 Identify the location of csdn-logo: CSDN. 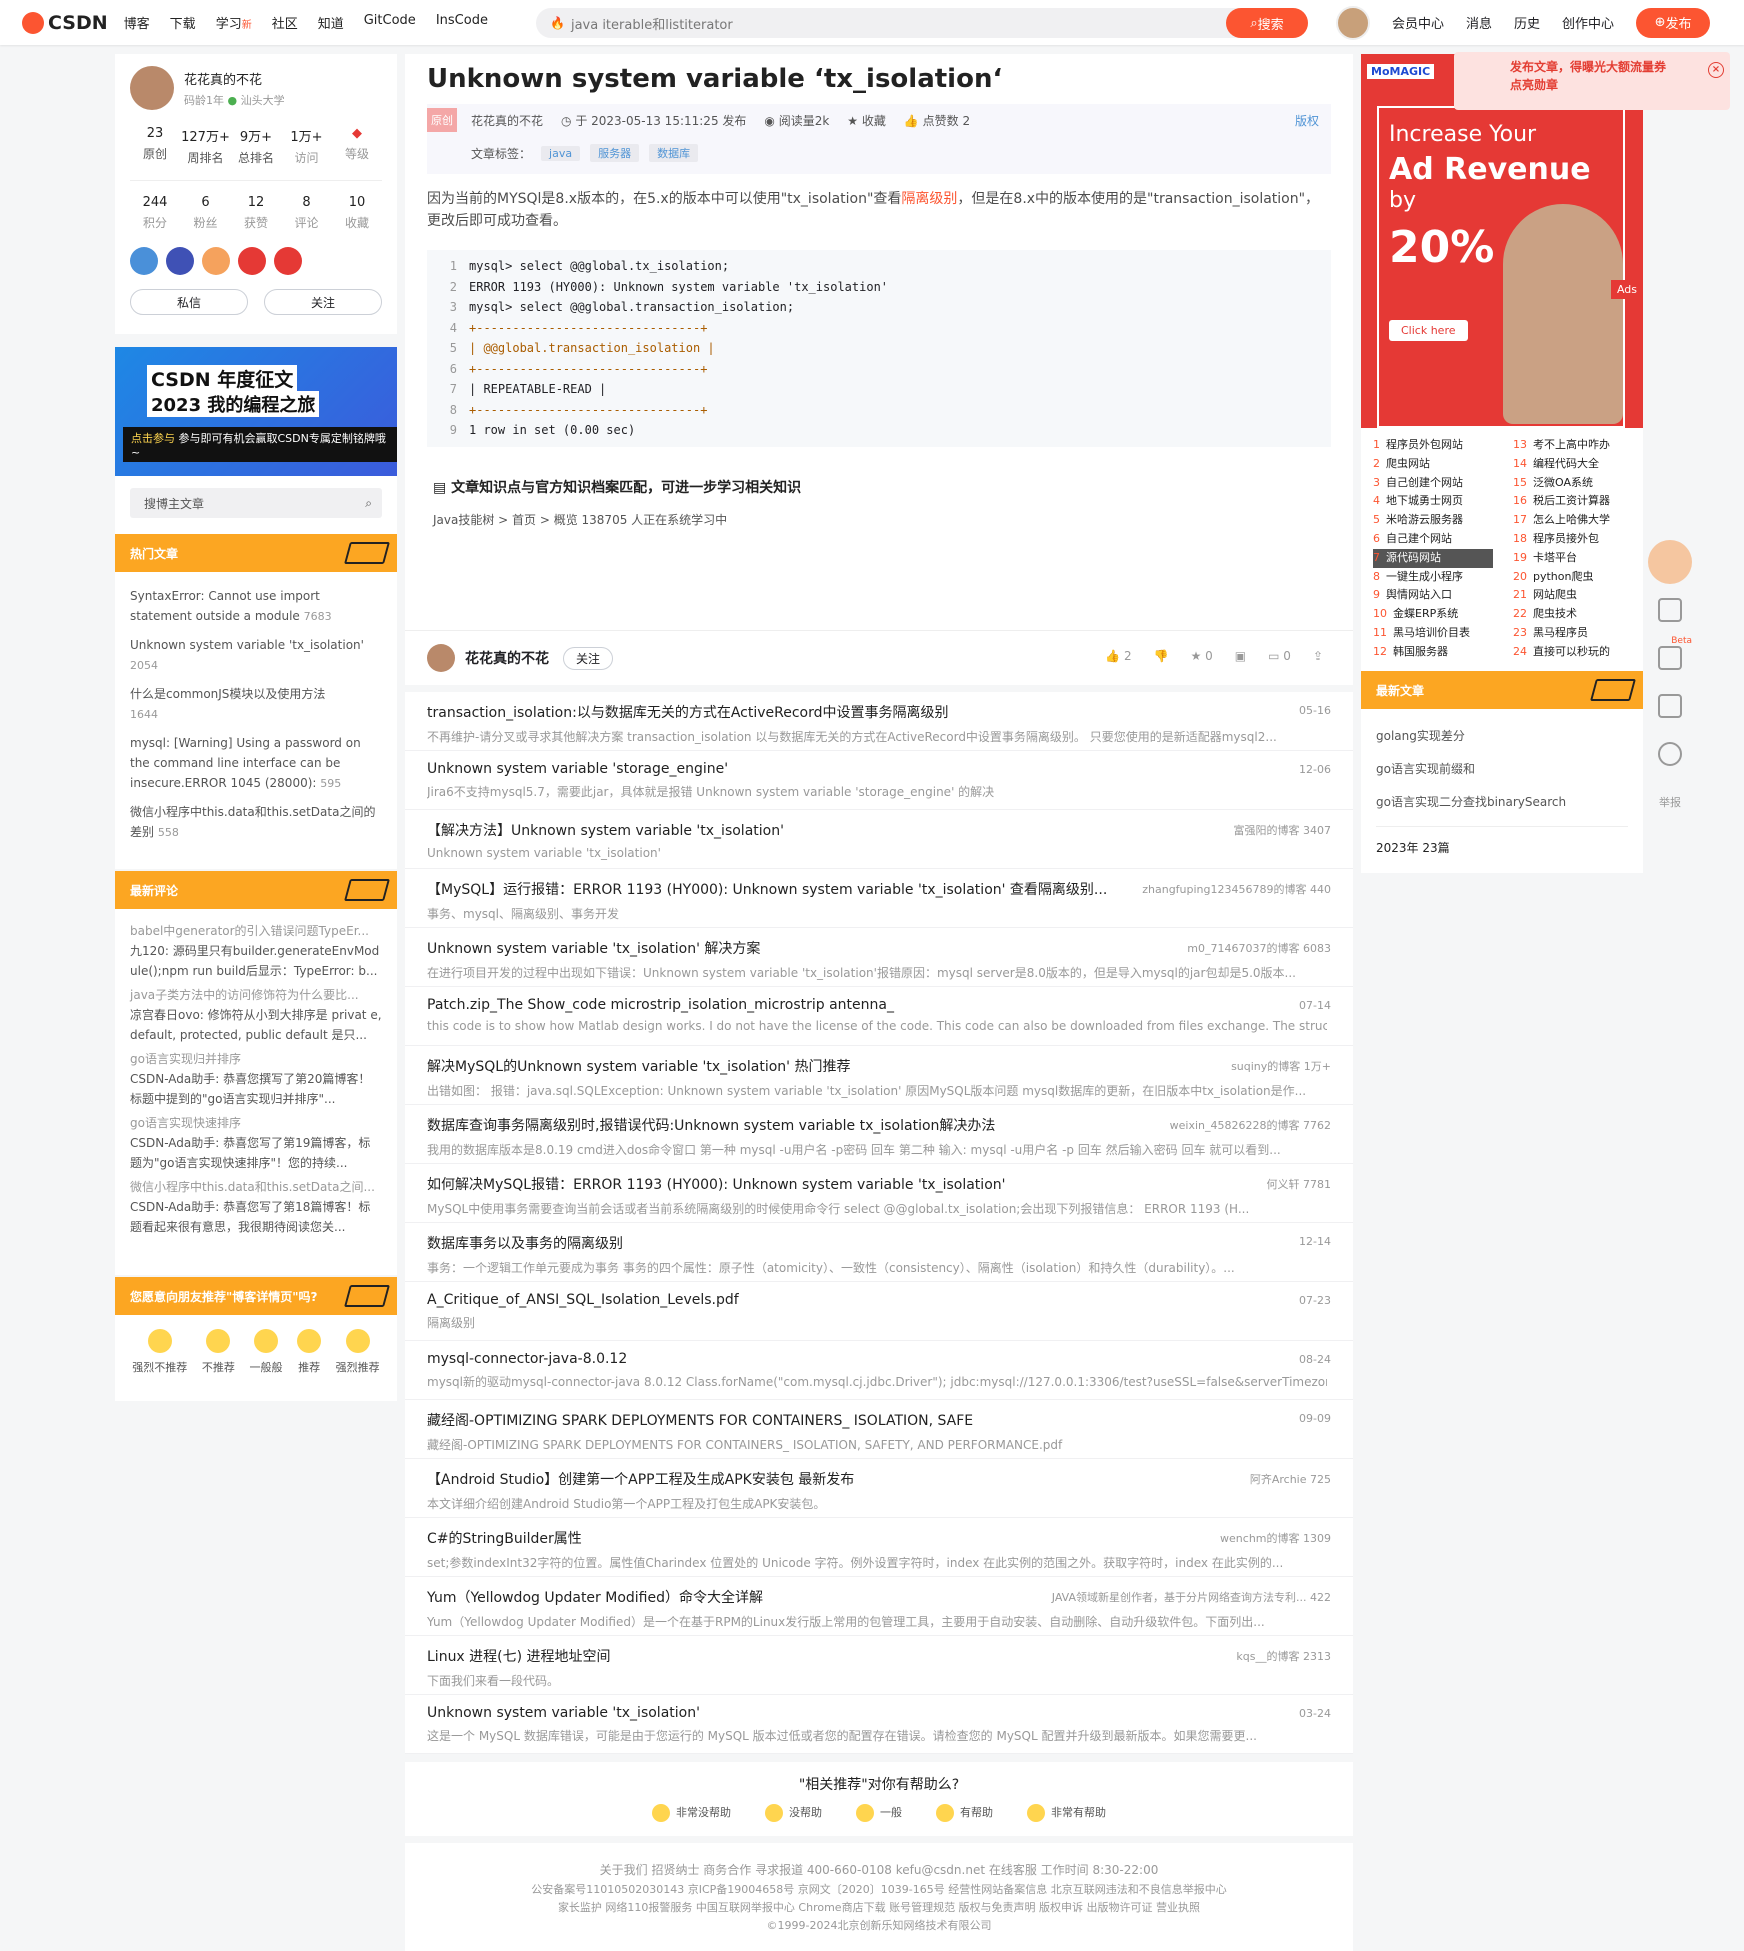
(65, 22).